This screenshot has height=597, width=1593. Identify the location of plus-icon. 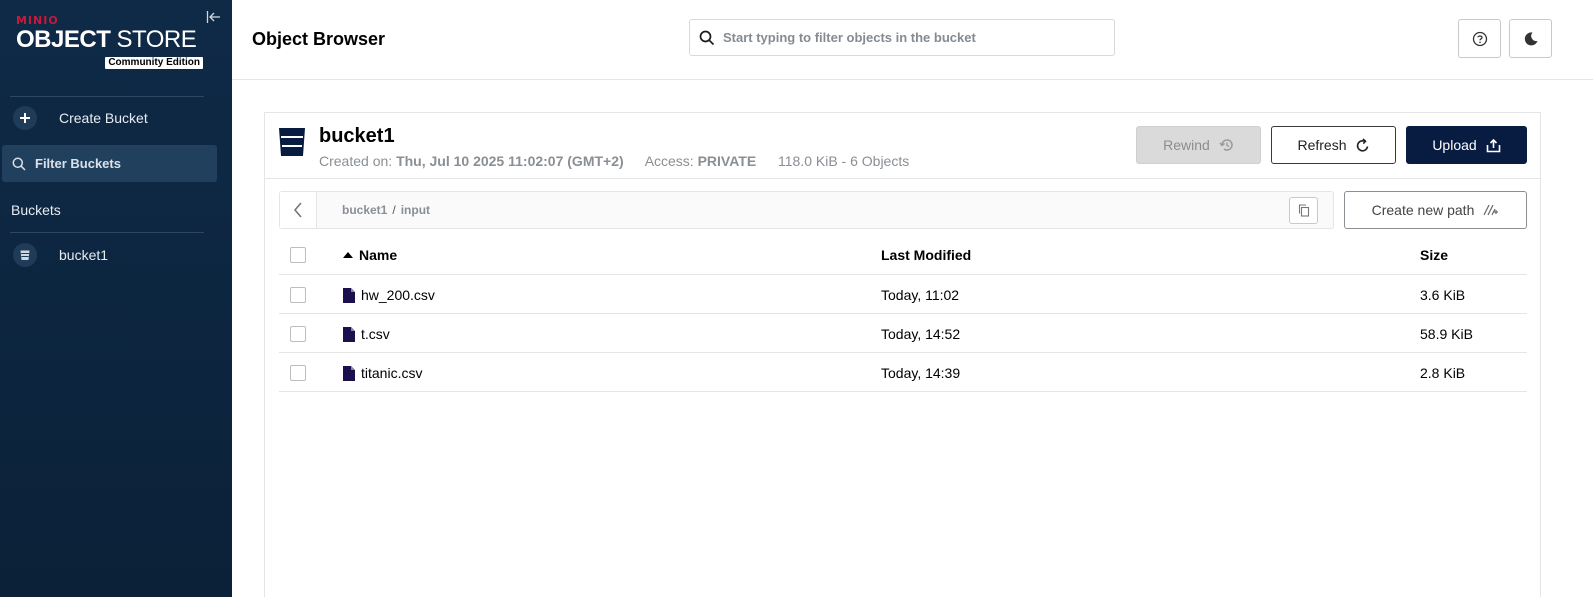
(25, 118).